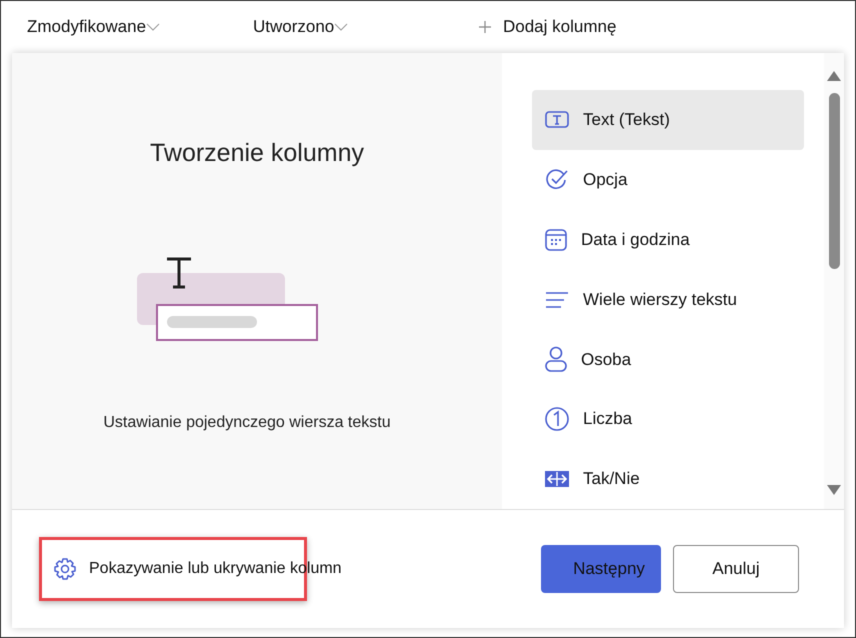 The height and width of the screenshot is (638, 856). Describe the element at coordinates (668, 419) in the screenshot. I see `column-type-option: Liczba` at that location.